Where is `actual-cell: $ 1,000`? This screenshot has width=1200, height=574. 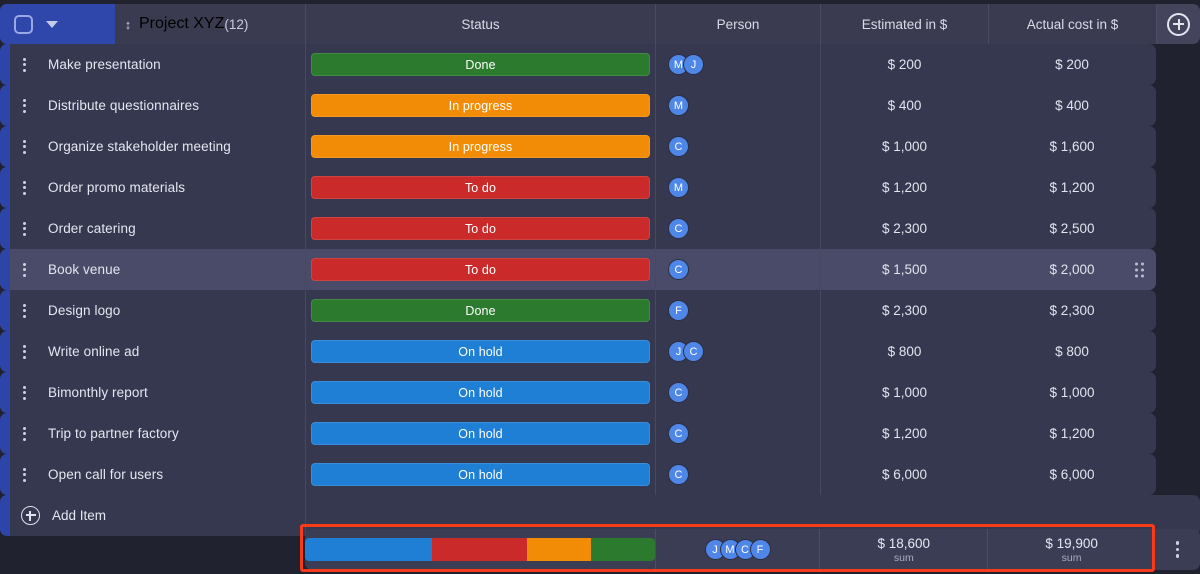 actual-cell: $ 1,000 is located at coordinates (1072, 392).